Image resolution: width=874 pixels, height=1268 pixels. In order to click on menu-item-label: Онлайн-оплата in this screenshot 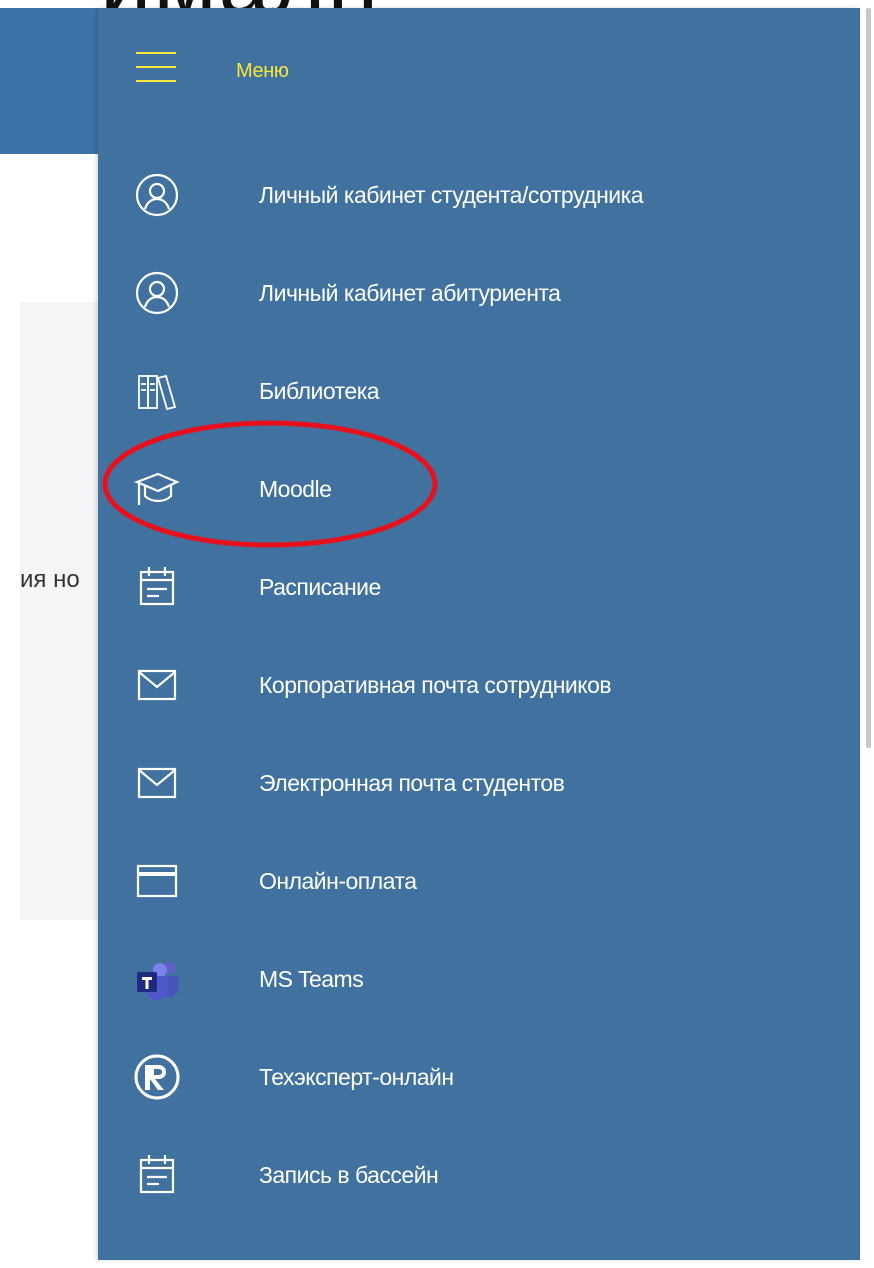, I will do `click(338, 881)`.